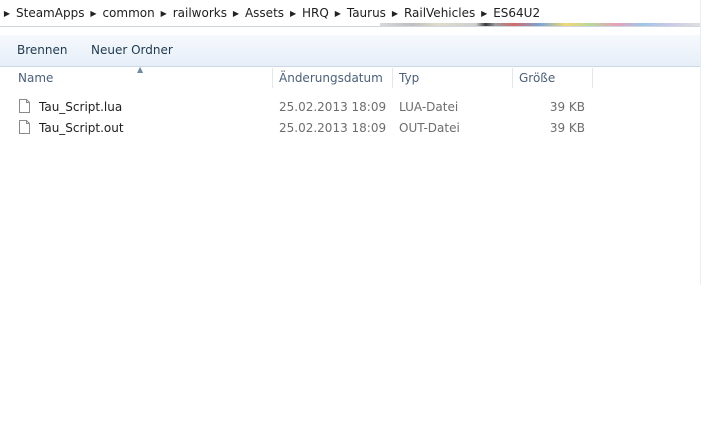  I want to click on column-type: Typ, so click(409, 78).